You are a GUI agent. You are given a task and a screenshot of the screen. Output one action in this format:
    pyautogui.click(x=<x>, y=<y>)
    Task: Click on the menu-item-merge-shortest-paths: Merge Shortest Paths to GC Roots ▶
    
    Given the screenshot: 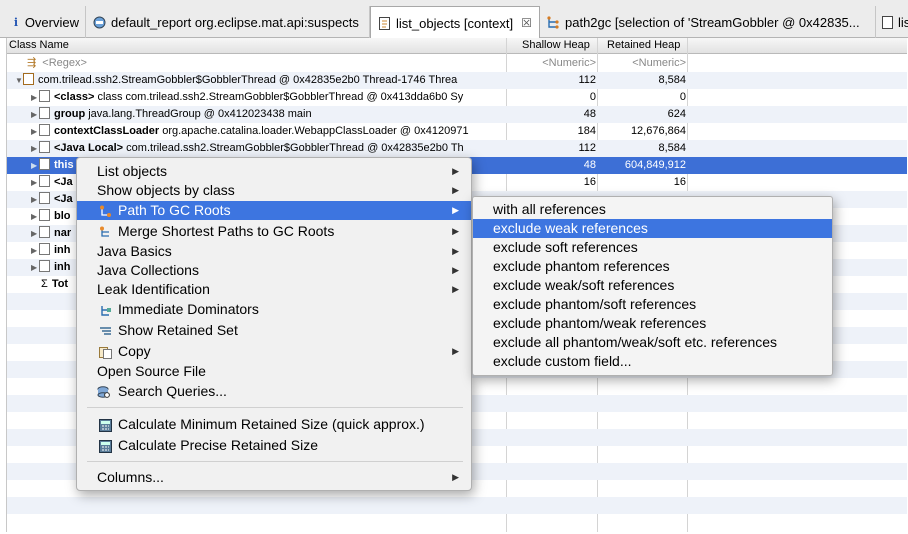 What is the action you would take?
    pyautogui.click(x=274, y=231)
    